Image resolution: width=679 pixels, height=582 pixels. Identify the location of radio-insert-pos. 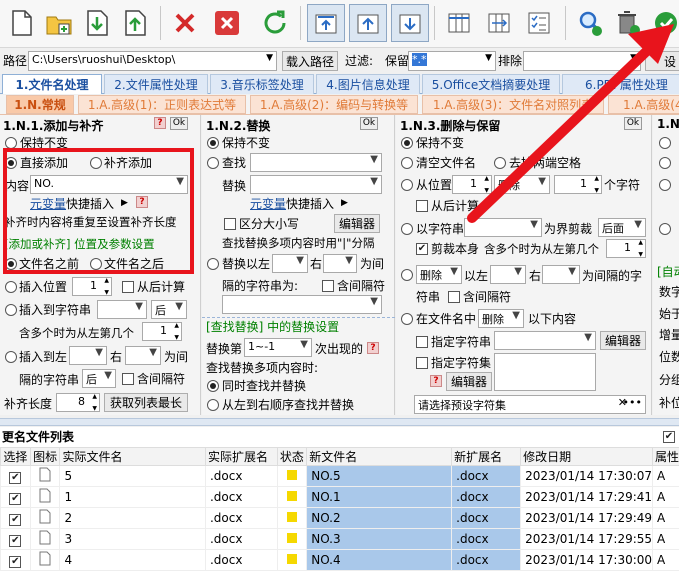
(11, 287).